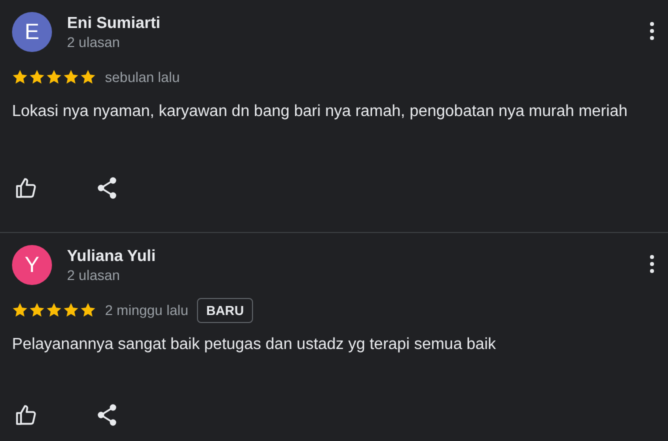 Image resolution: width=668 pixels, height=441 pixels. Describe the element at coordinates (142, 77) in the screenshot. I see `review-time: sebulan lalu` at that location.